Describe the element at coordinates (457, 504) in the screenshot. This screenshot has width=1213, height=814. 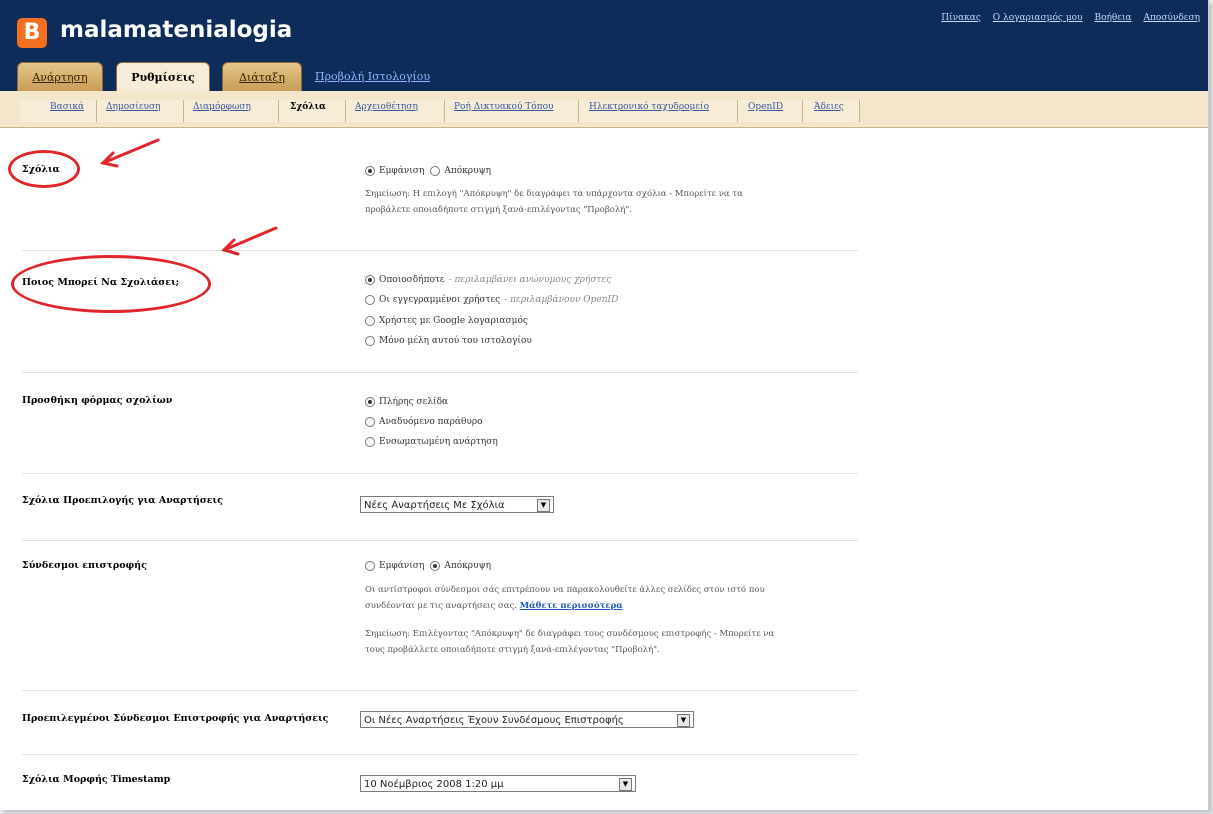
I see `default-comments-select: Νέες Αναρτήσεις Με Σχόλια ▼` at that location.